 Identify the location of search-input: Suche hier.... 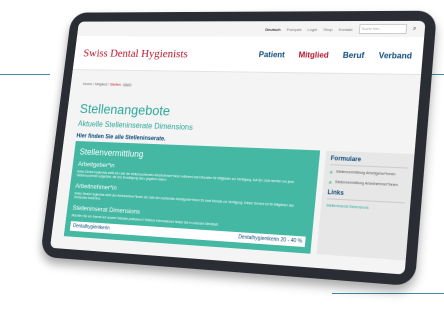
(382, 29).